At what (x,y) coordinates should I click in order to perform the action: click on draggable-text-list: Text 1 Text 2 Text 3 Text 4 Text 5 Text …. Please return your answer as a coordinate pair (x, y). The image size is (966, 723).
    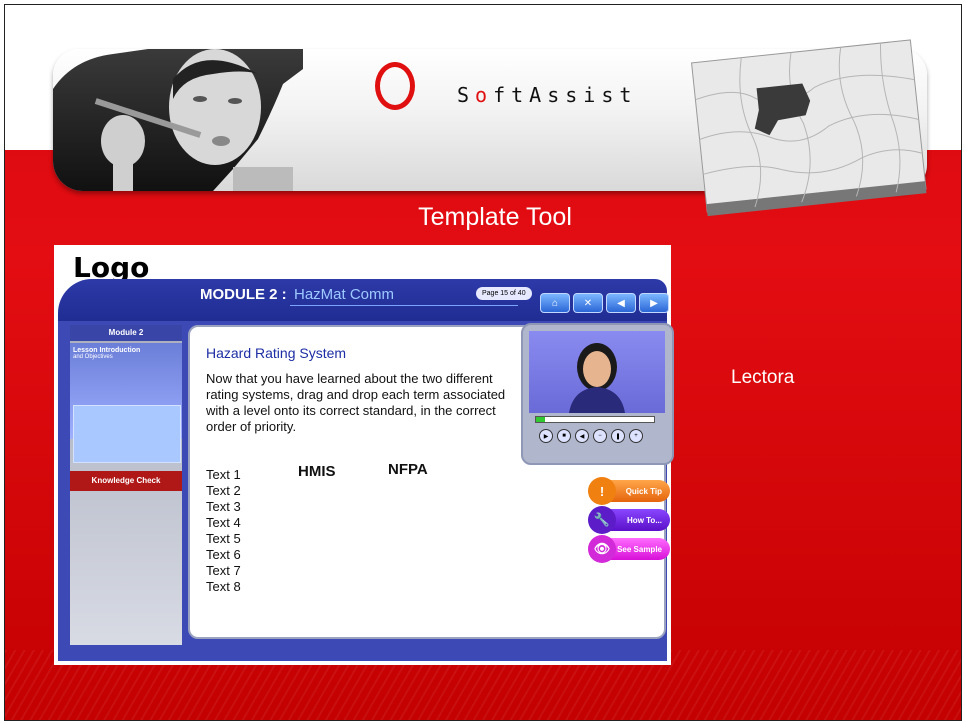
    Looking at the image, I should click on (223, 531).